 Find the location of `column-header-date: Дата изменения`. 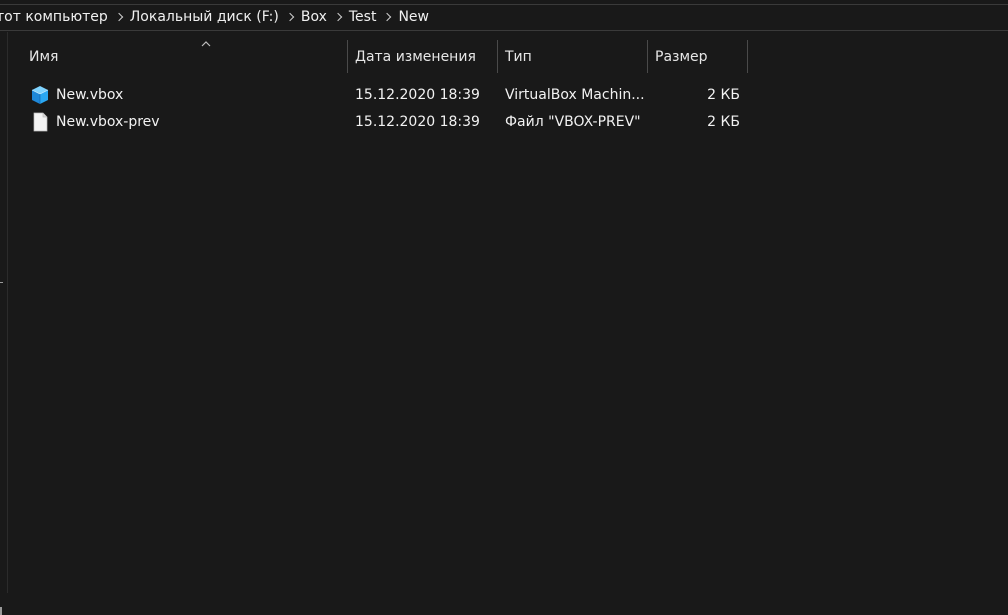

column-header-date: Дата изменения is located at coordinates (423, 56).